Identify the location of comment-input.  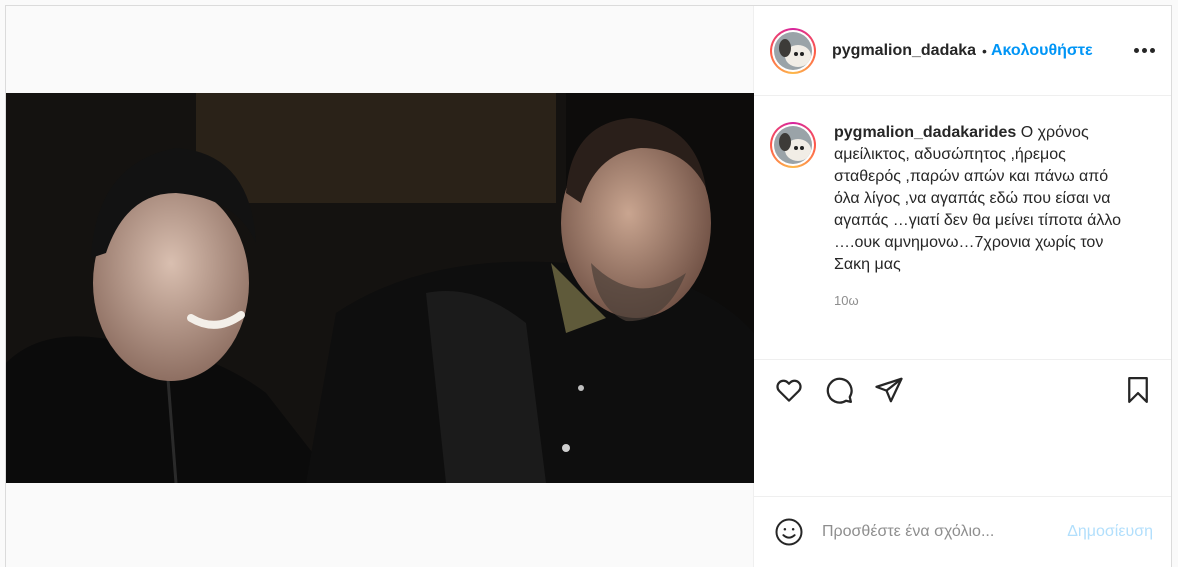
(945, 532).